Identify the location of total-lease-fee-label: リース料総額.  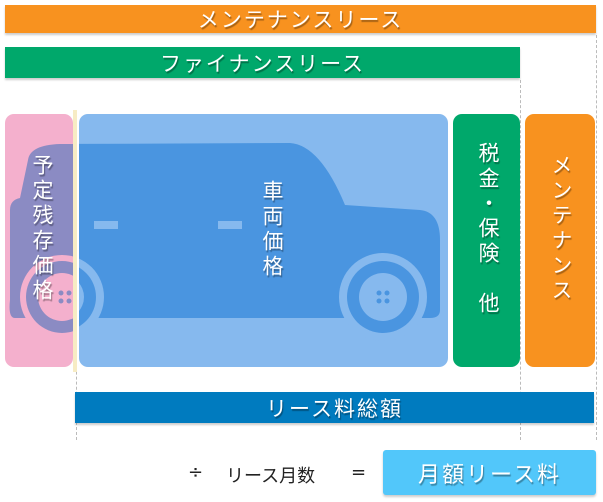
(334, 408).